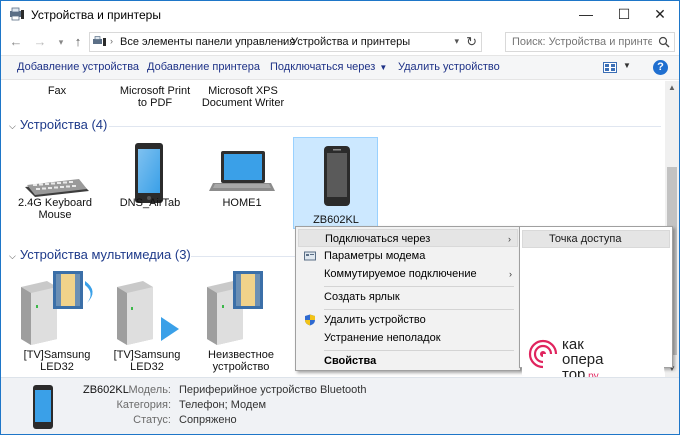  Describe the element at coordinates (627, 65) in the screenshot. I see `view-options-chevron-icon: ▼` at that location.